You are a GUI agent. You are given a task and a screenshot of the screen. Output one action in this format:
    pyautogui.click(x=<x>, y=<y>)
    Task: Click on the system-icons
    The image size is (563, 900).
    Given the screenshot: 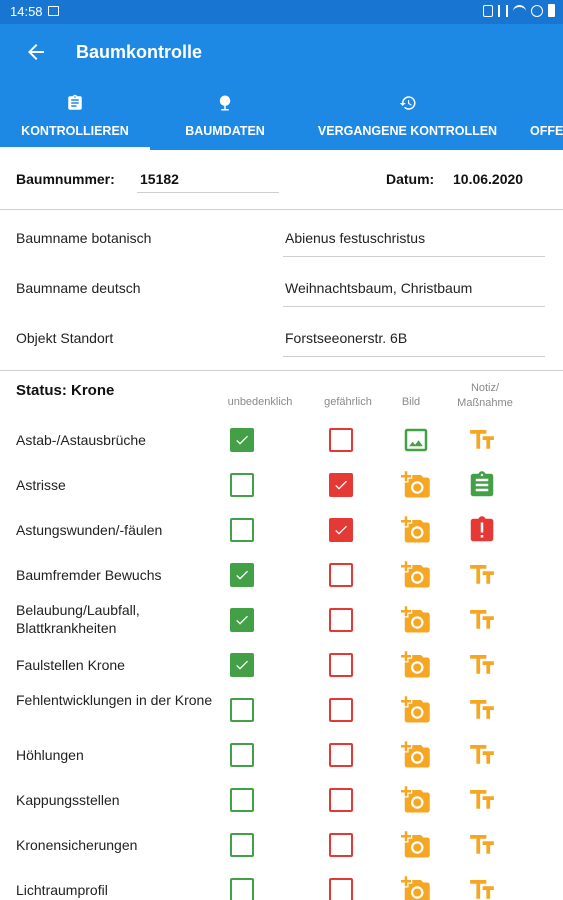 What is the action you would take?
    pyautogui.click(x=519, y=10)
    